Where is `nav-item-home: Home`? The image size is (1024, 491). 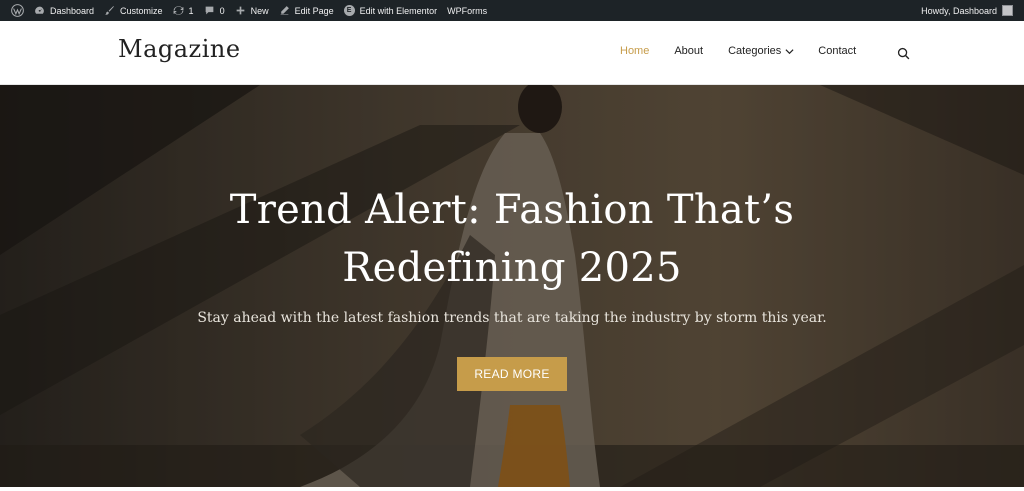
nav-item-home: Home is located at coordinates (634, 51).